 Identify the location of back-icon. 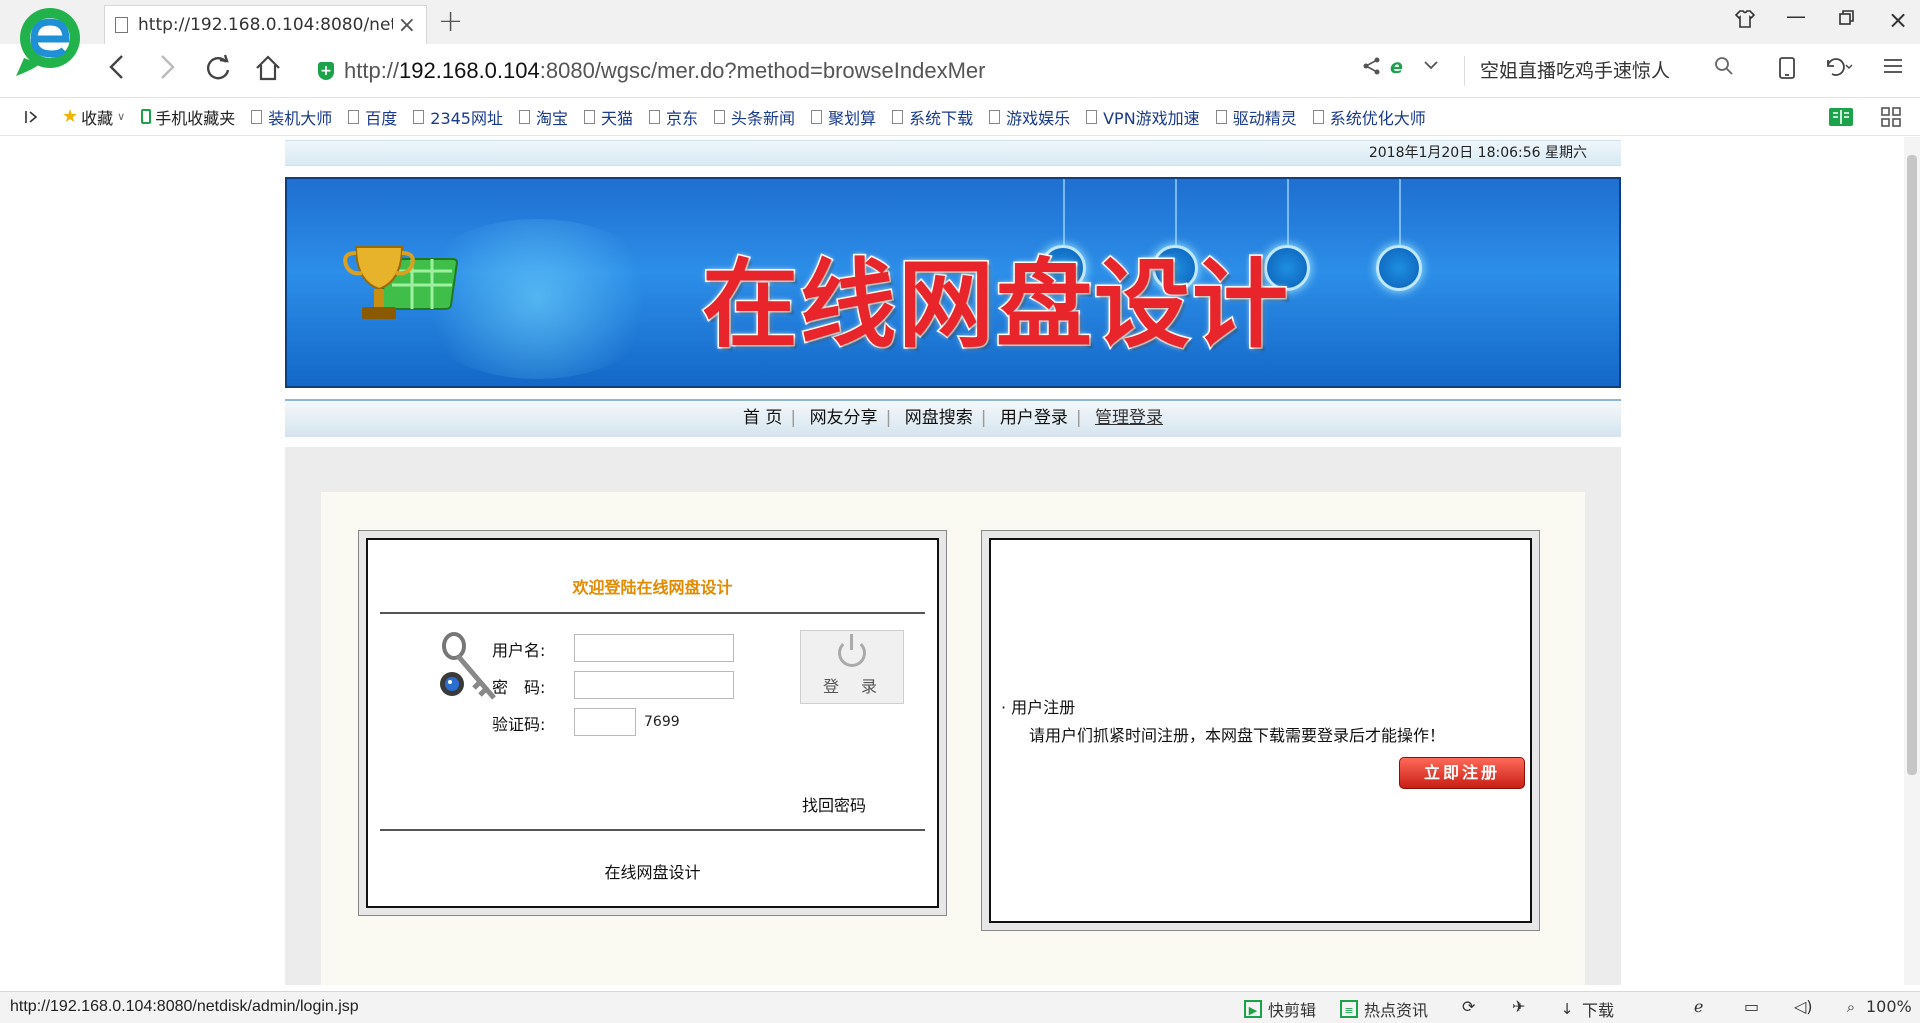
(117, 70).